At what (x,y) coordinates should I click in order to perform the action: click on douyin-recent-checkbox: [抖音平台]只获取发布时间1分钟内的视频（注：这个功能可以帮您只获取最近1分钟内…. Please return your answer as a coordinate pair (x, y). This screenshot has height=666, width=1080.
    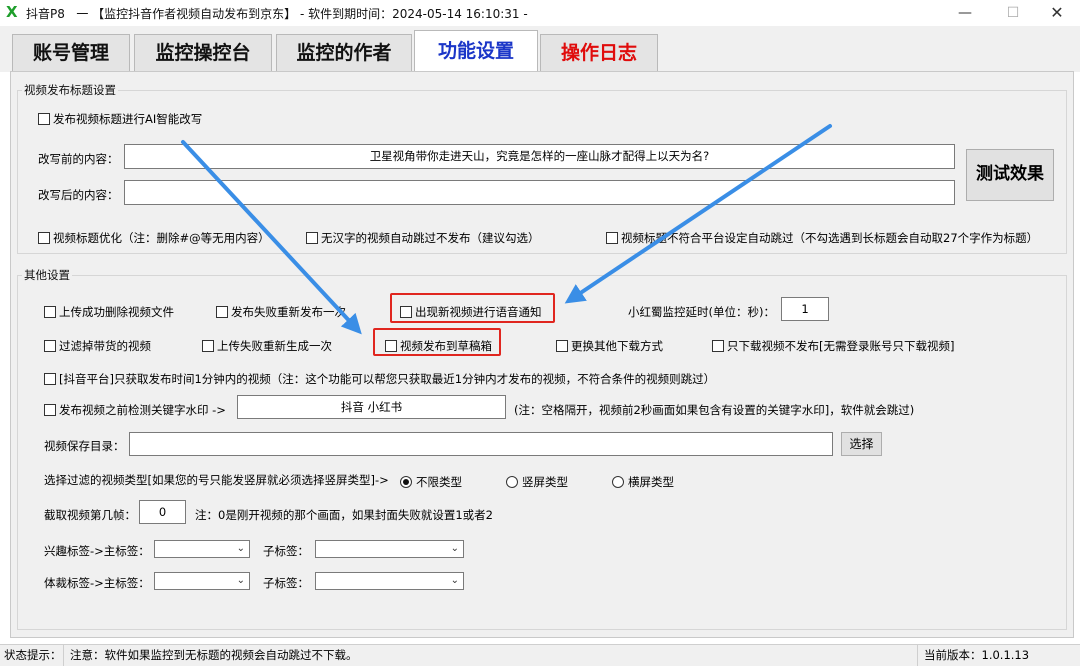
    Looking at the image, I should click on (379, 379).